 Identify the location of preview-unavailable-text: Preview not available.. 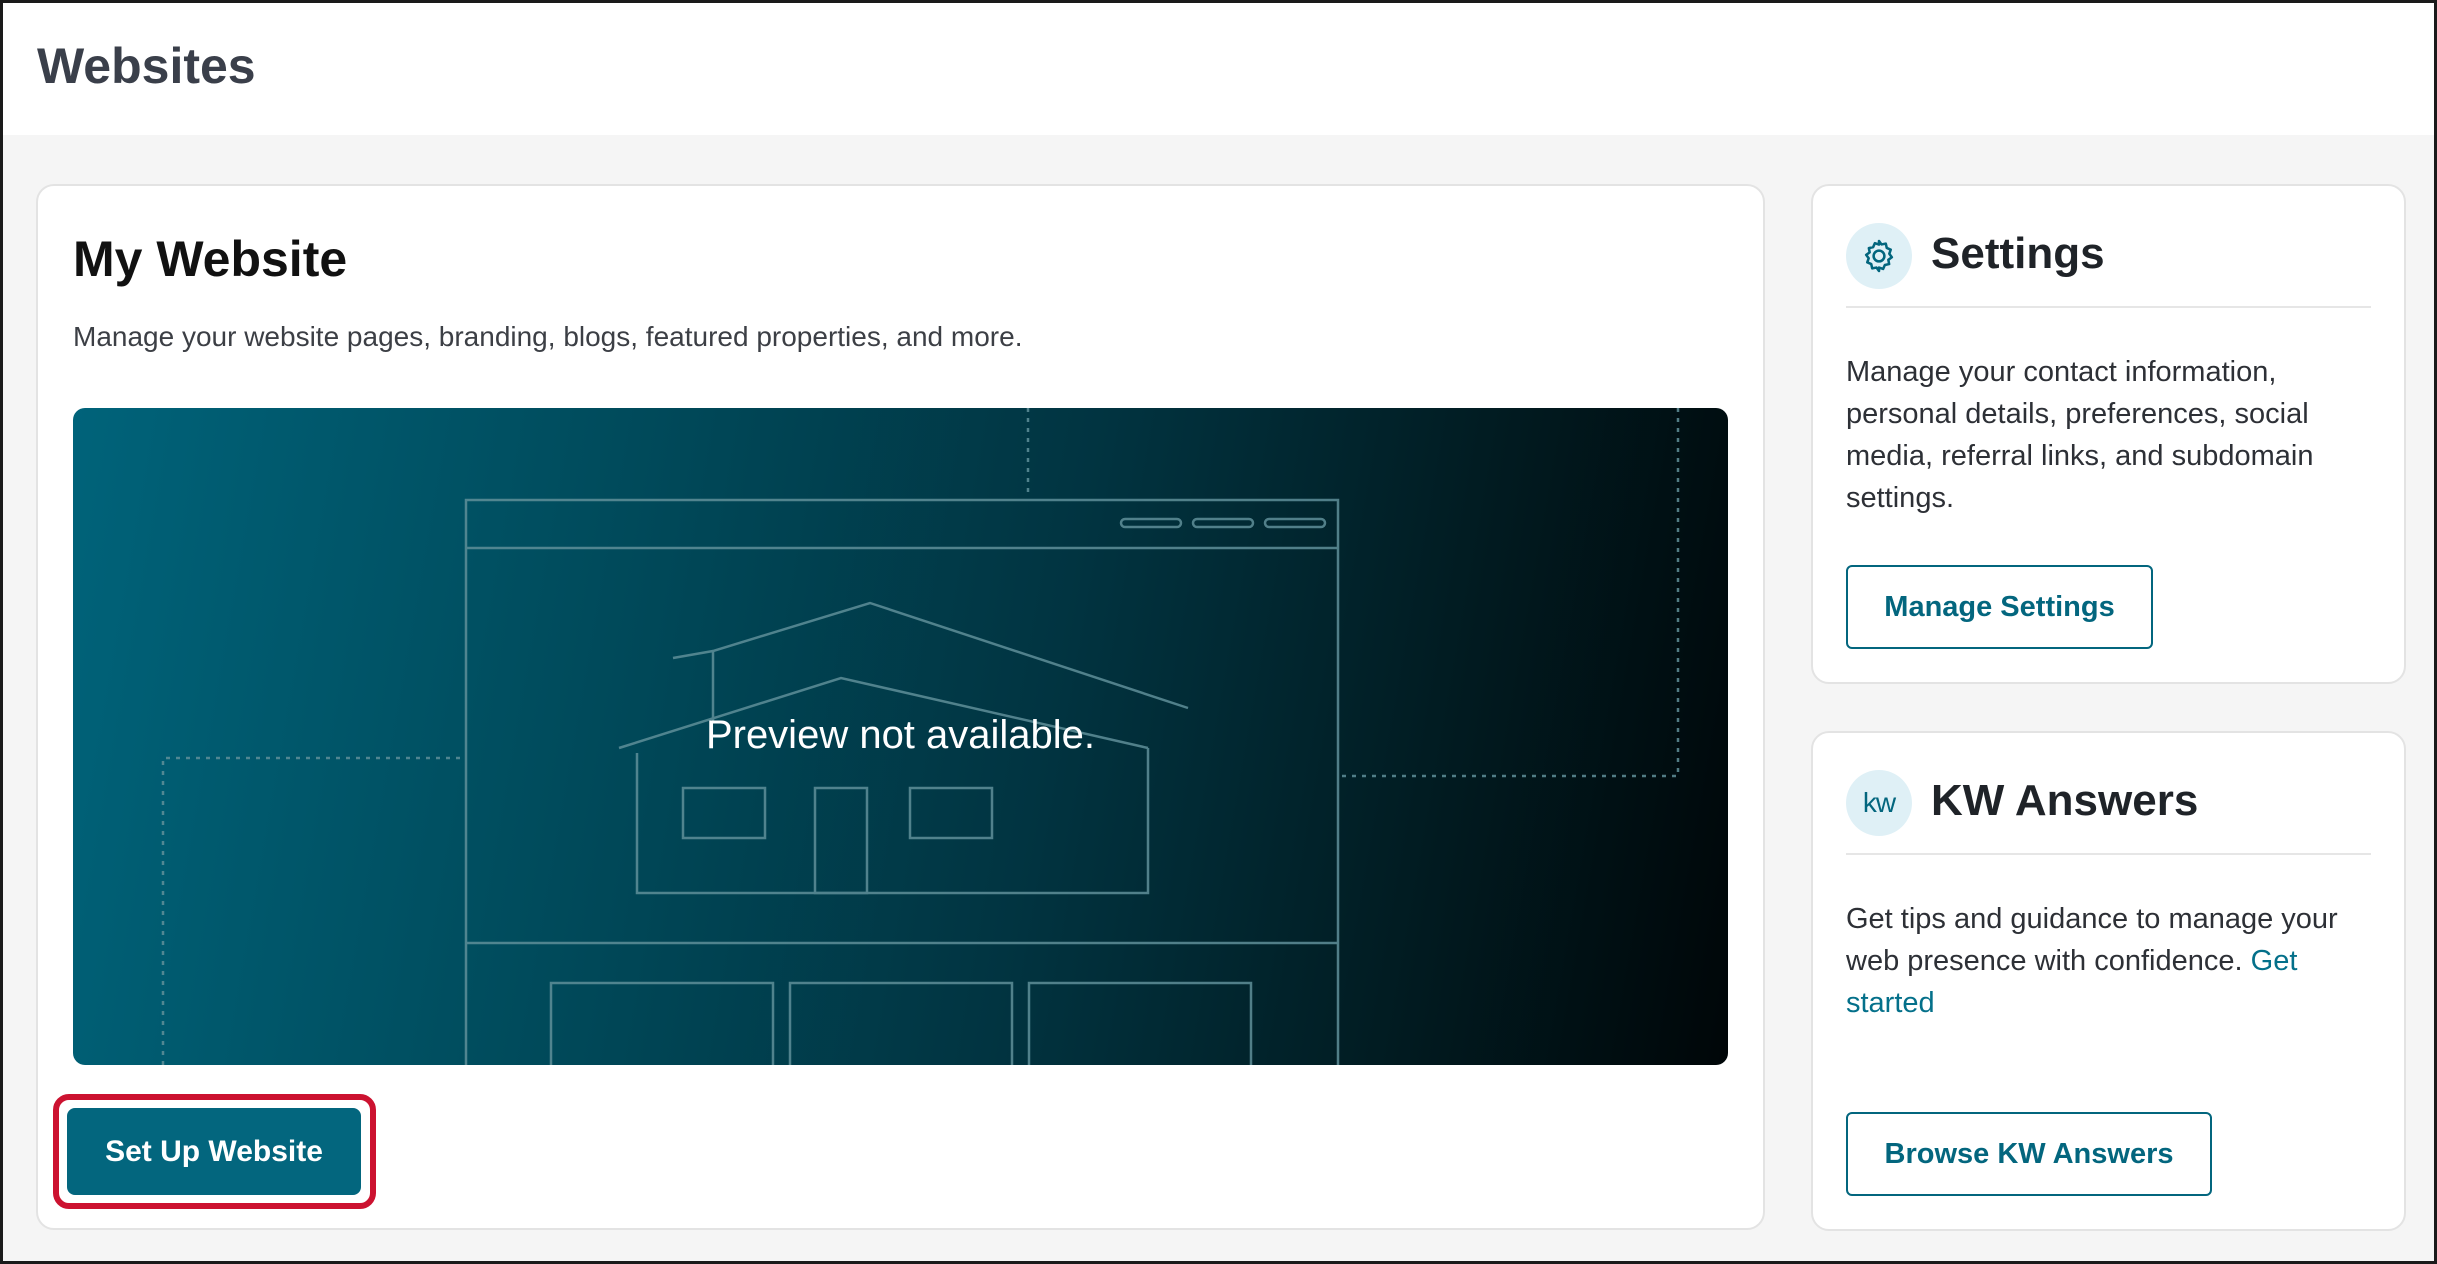
(900, 735).